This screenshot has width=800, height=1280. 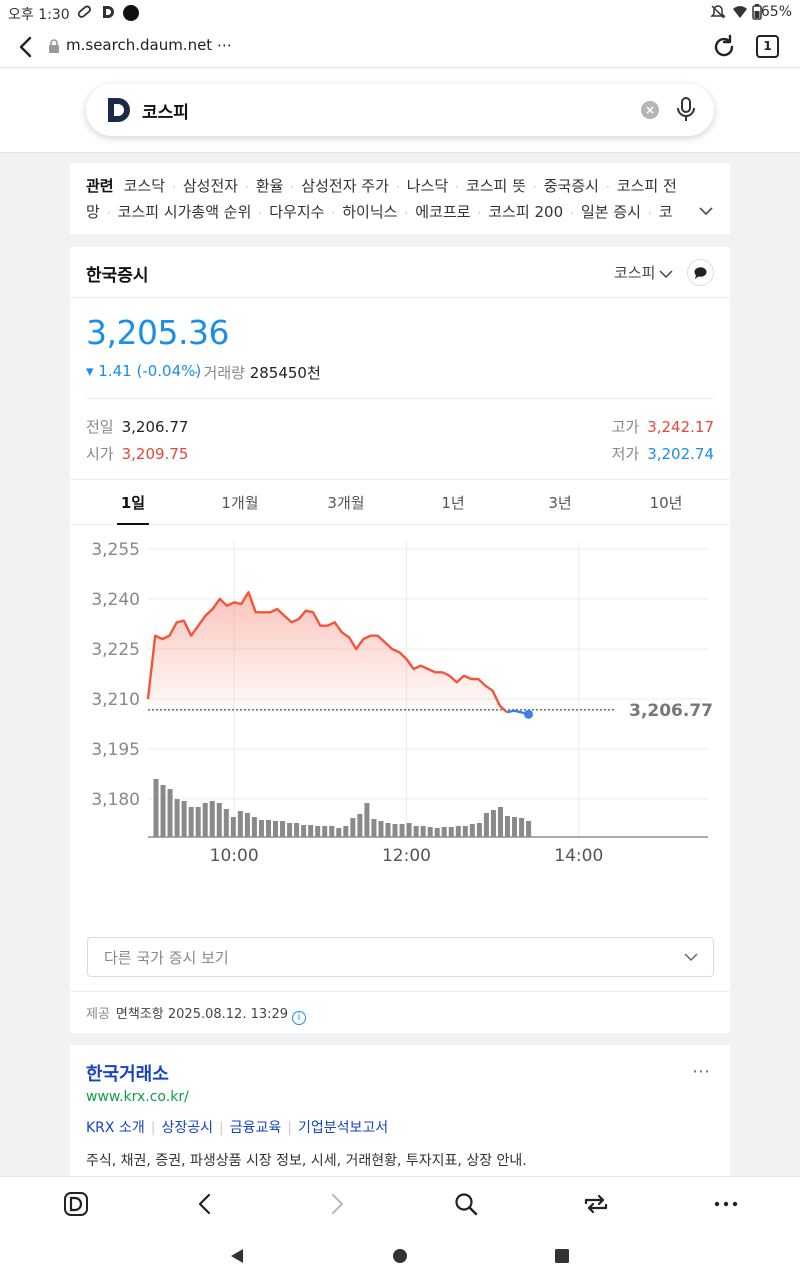 What do you see at coordinates (346, 502) in the screenshot?
I see `tab-3m: 3개월` at bounding box center [346, 502].